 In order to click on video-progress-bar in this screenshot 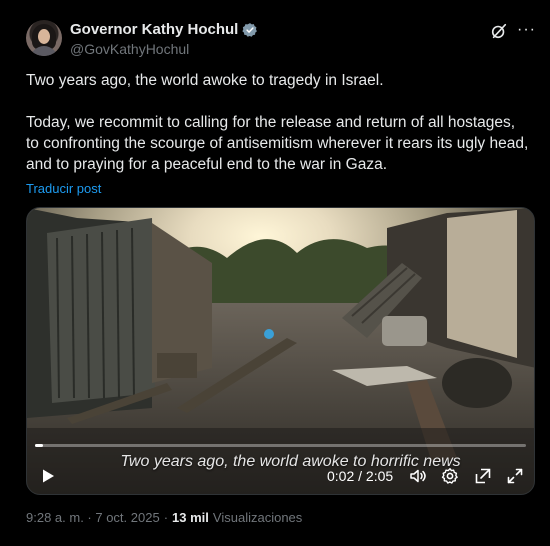, I will do `click(280, 445)`.